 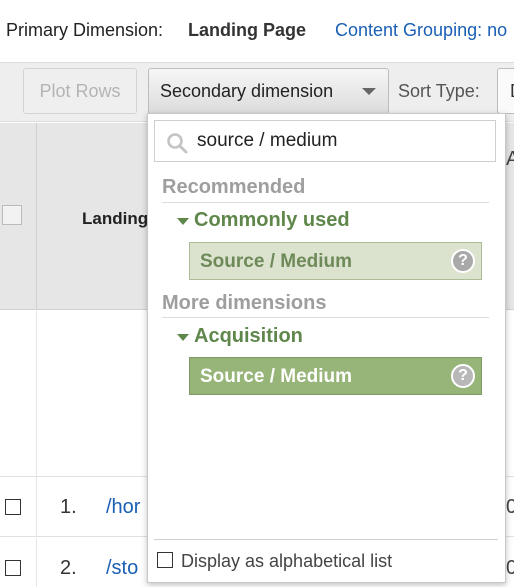 What do you see at coordinates (244, 303) in the screenshot?
I see `more-dimensions-heading: More dimensions` at bounding box center [244, 303].